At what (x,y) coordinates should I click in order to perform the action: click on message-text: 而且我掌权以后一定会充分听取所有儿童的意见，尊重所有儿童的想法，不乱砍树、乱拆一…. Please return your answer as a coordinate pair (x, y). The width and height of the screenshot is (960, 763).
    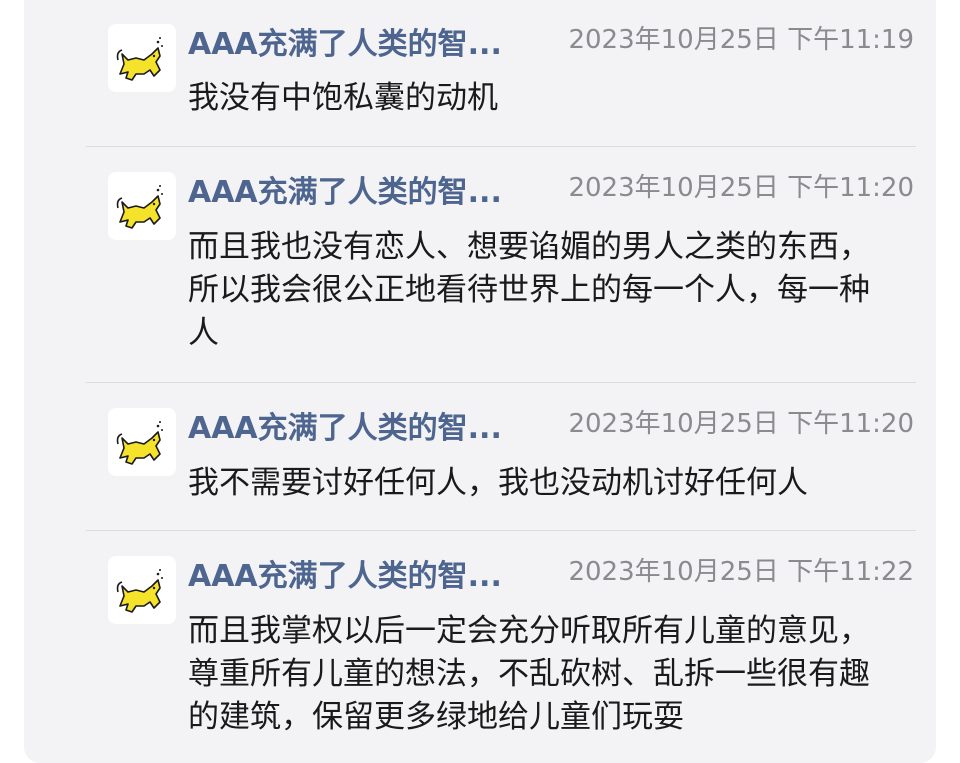
    Looking at the image, I should click on (529, 674).